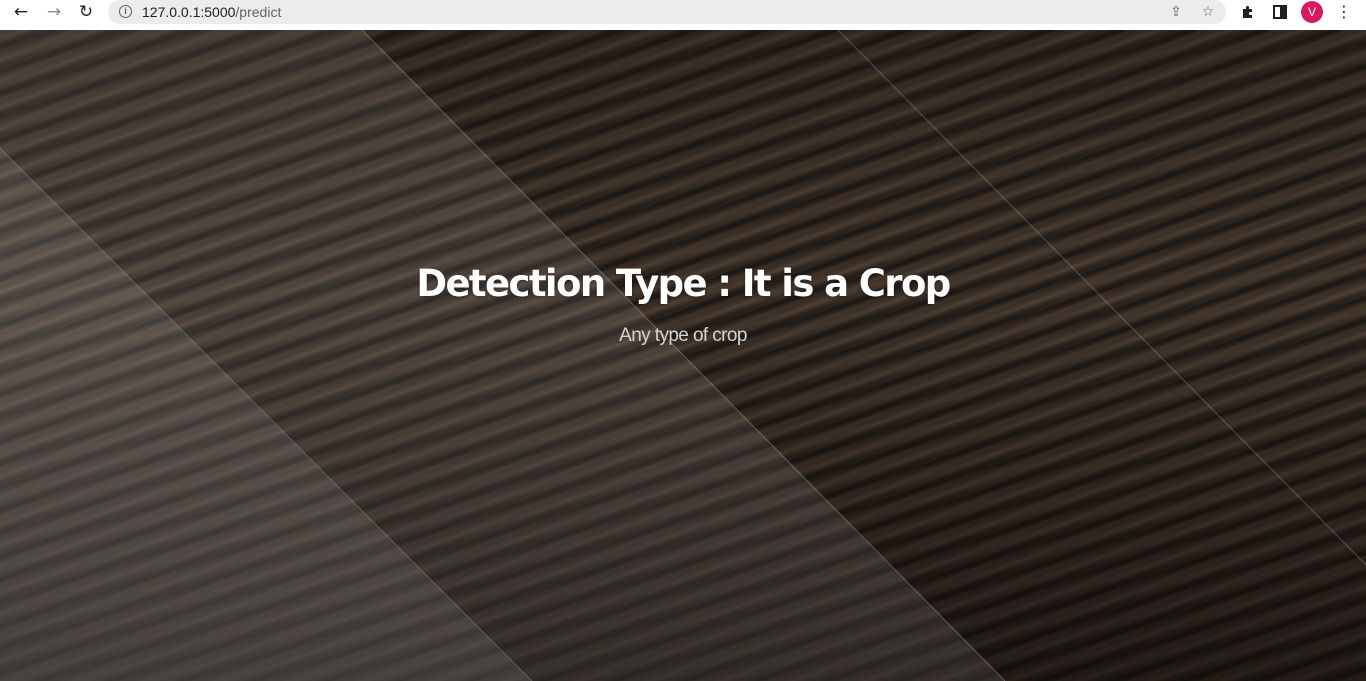 Image resolution: width=1366 pixels, height=681 pixels. What do you see at coordinates (1312, 12) in the screenshot?
I see `profile-avatar: V` at bounding box center [1312, 12].